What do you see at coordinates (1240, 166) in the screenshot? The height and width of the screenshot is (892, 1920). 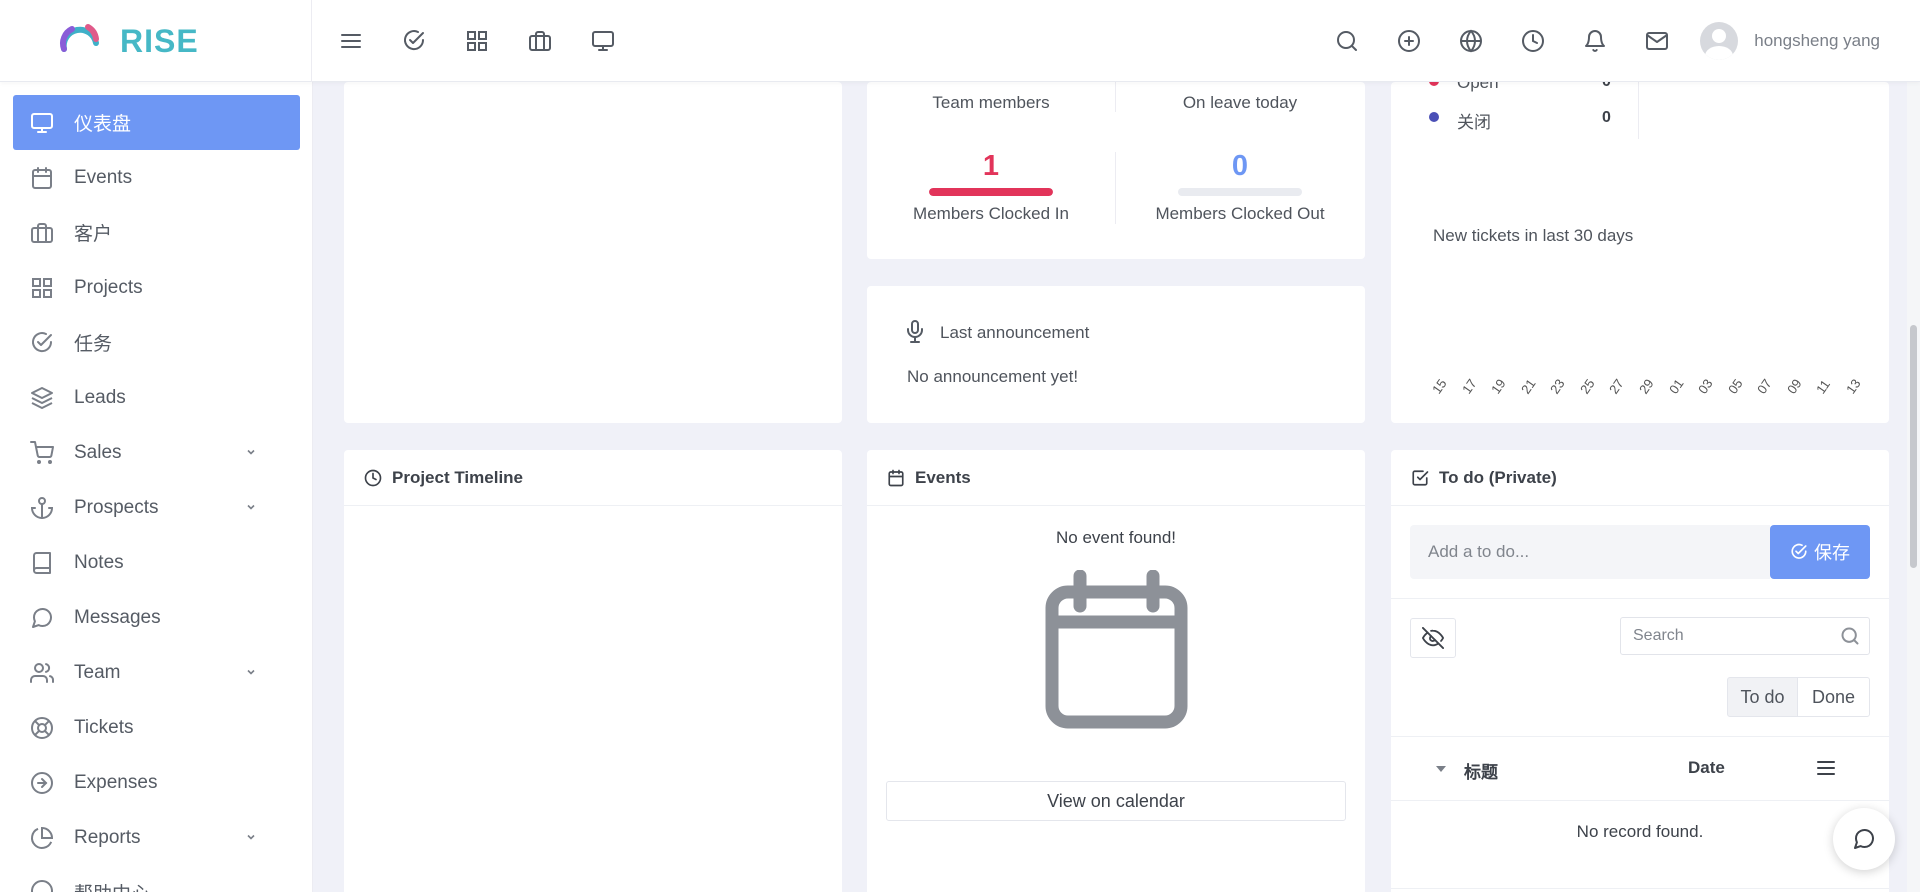 I see `clocked-out-count: 0` at bounding box center [1240, 166].